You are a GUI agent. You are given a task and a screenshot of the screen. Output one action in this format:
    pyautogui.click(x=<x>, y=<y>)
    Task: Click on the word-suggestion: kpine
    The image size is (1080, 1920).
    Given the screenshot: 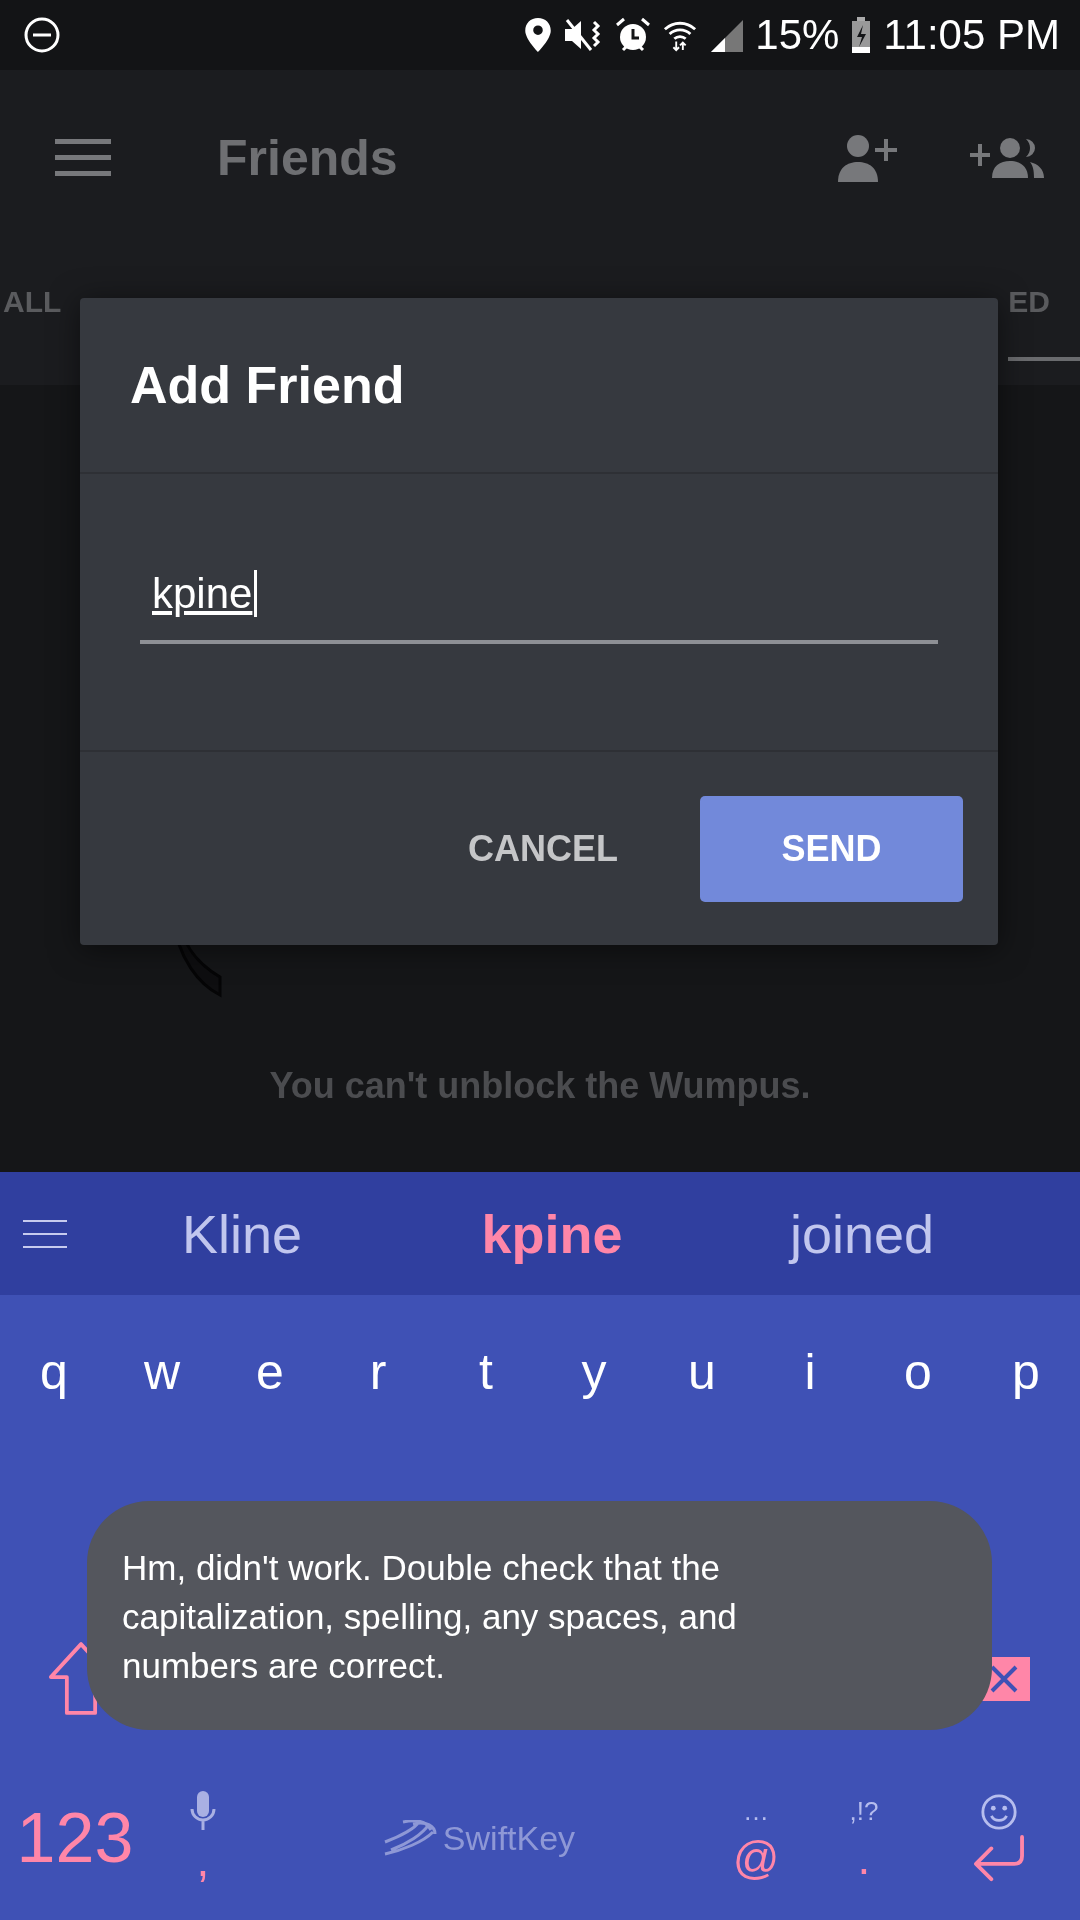 What is the action you would take?
    pyautogui.click(x=552, y=1233)
    